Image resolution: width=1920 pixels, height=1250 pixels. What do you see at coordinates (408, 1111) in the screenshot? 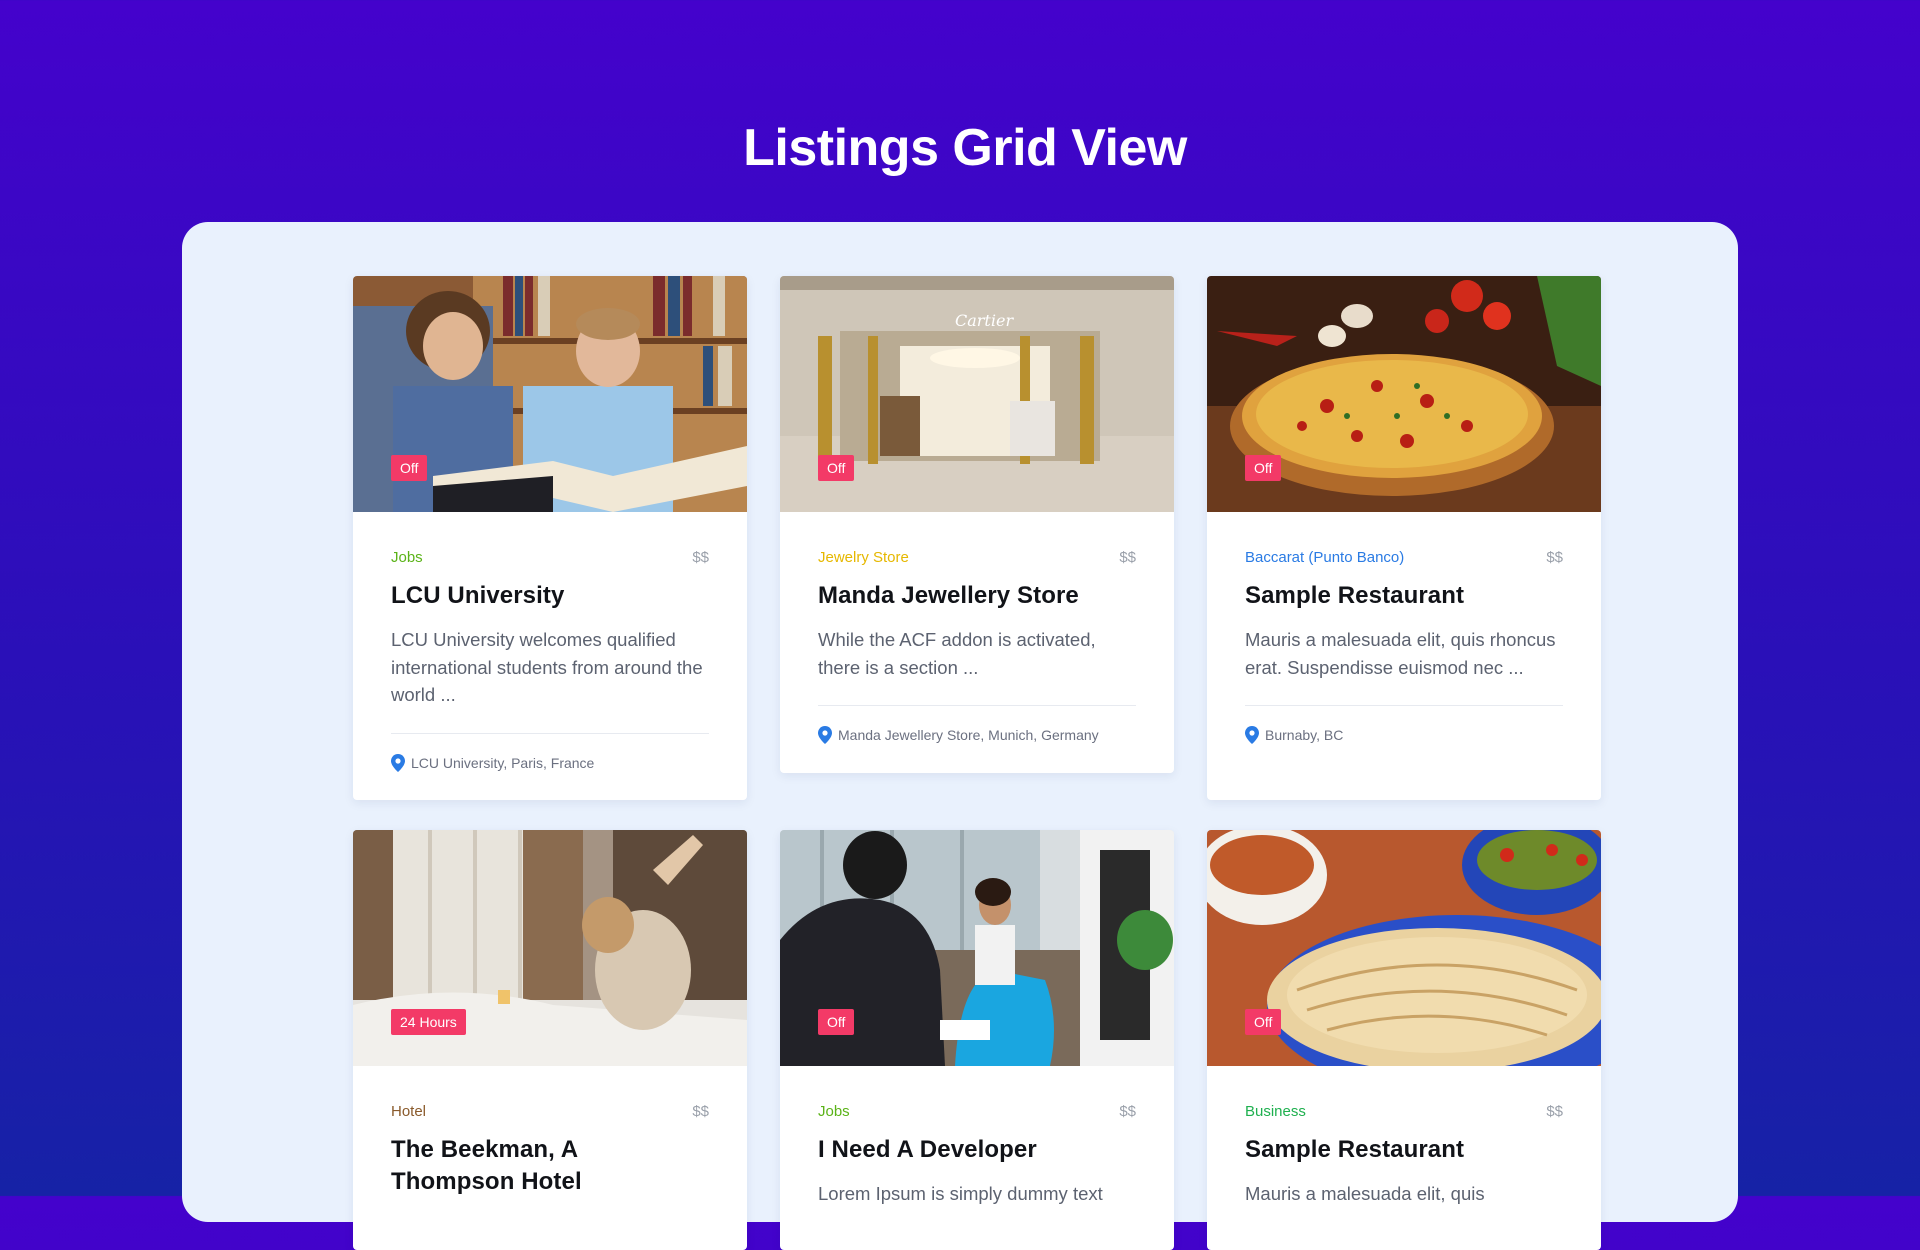
I see `category-label: Hotel` at bounding box center [408, 1111].